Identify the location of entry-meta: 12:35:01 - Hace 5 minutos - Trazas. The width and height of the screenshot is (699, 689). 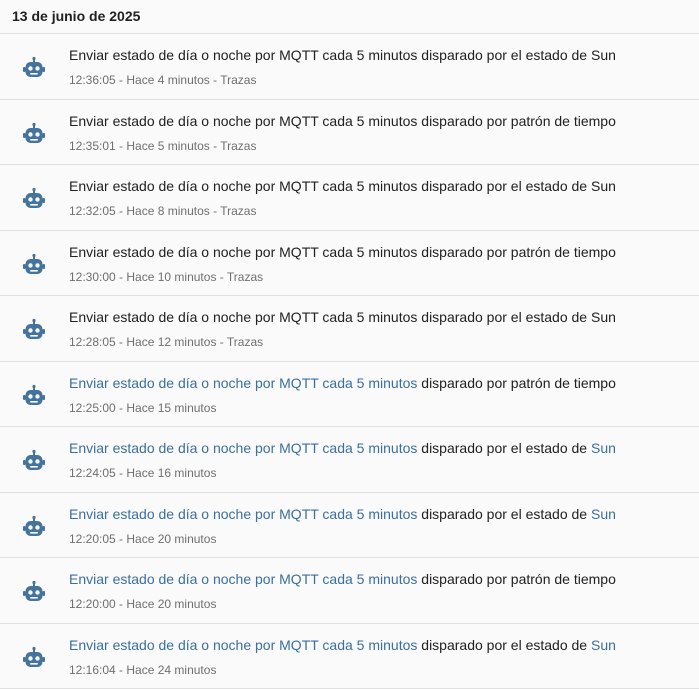
(162, 146).